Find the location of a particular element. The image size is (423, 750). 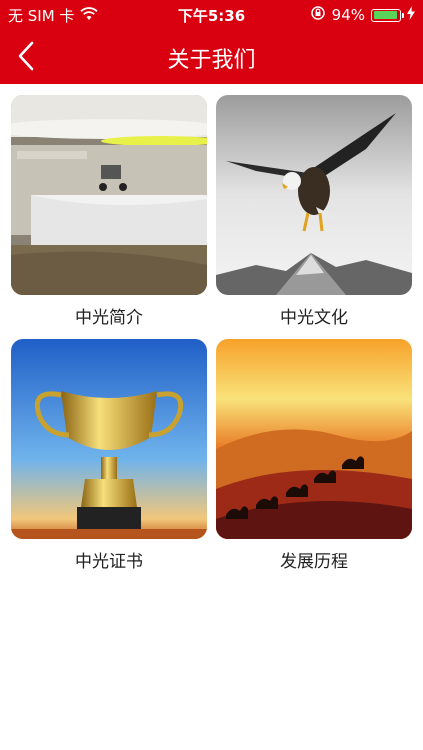

rotation-lock-icon is located at coordinates (318, 15).